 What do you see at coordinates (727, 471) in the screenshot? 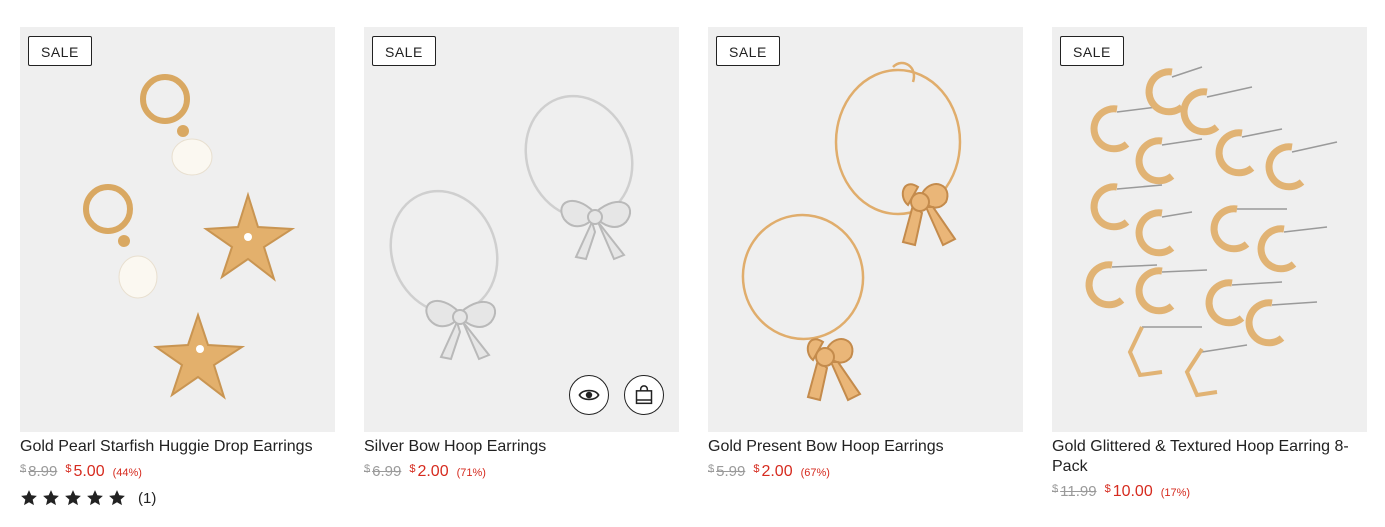
I see `original-price: $5.99` at bounding box center [727, 471].